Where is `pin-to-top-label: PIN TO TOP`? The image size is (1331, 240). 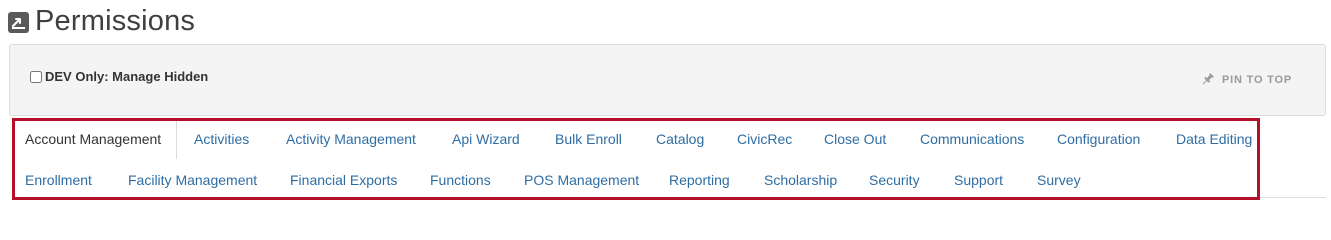 pin-to-top-label: PIN TO TOP is located at coordinates (1257, 79).